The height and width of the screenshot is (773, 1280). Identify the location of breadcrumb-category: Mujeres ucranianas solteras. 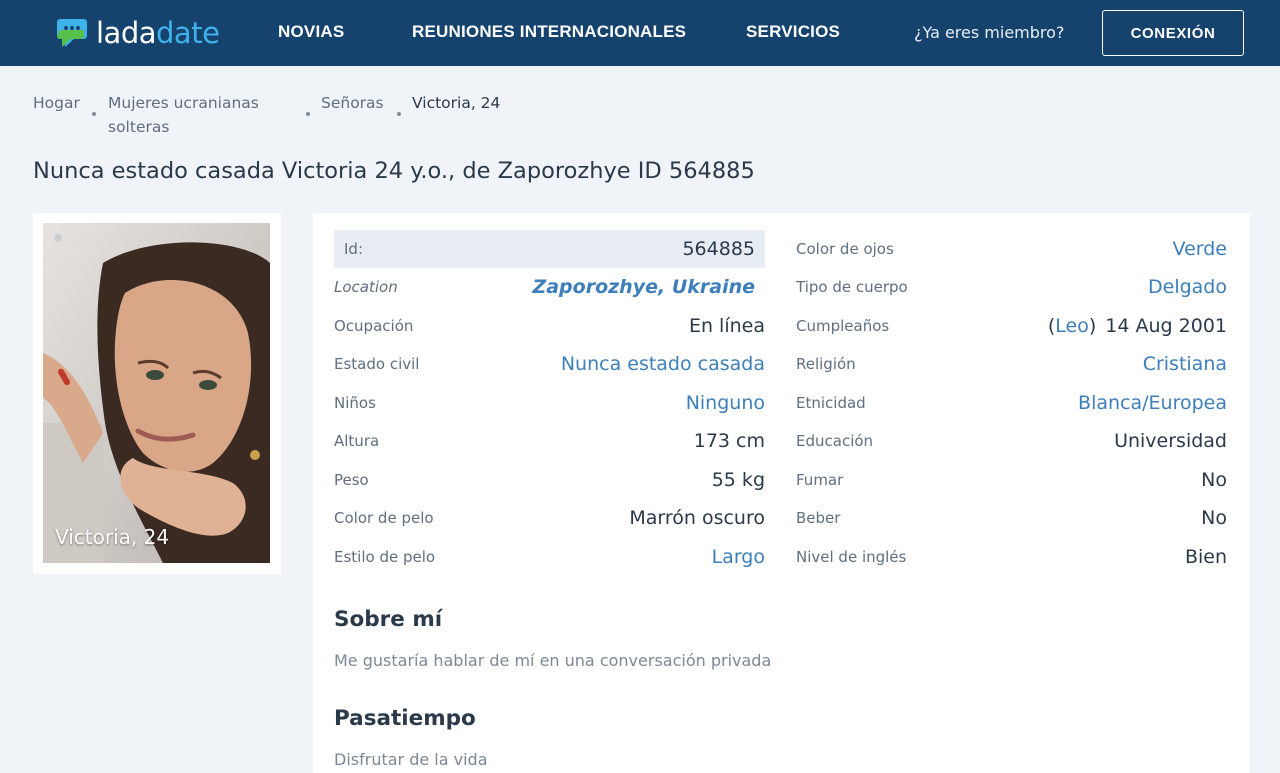
(183, 115).